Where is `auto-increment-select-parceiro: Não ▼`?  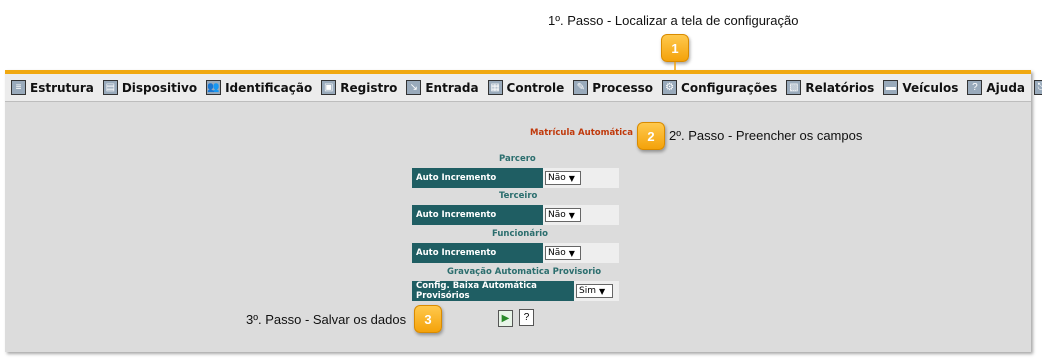
auto-increment-select-parceiro: Não ▼ is located at coordinates (563, 178).